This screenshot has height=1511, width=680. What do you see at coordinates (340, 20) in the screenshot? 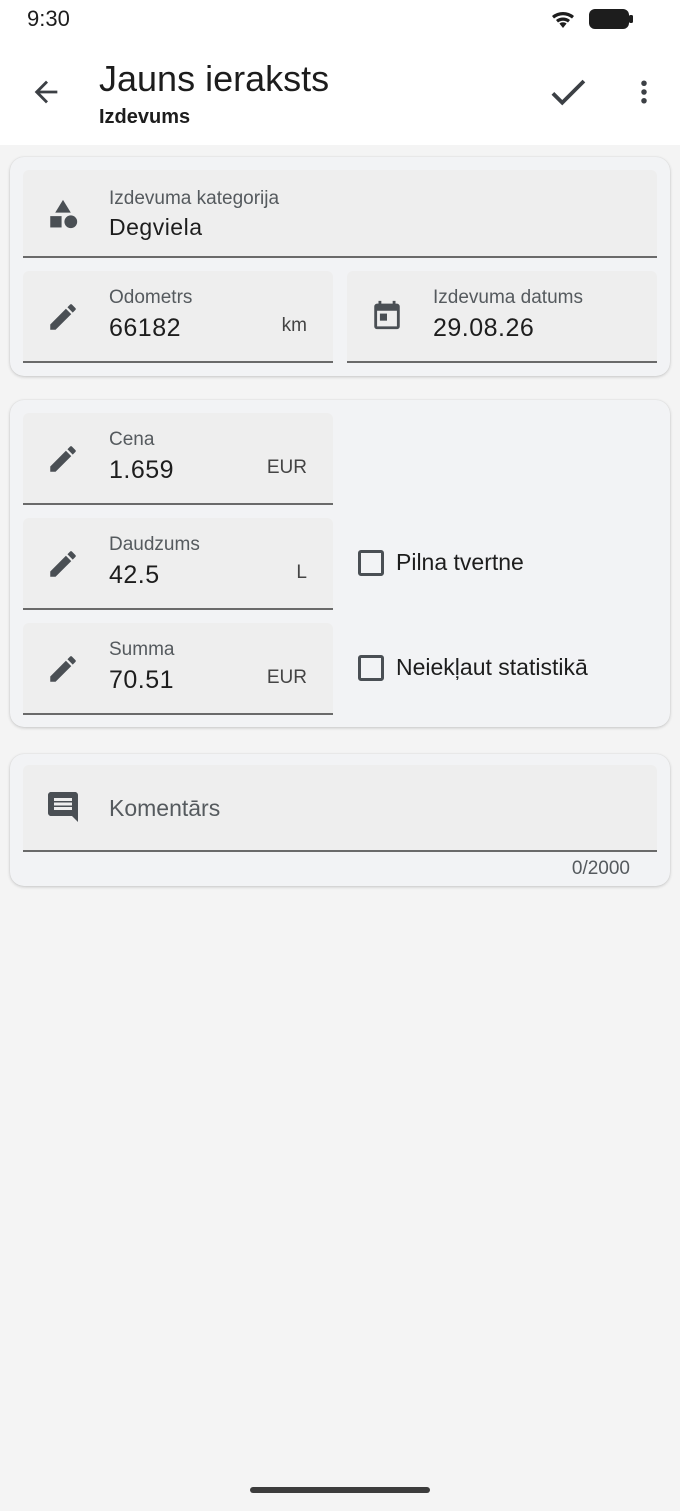
I see `status-bar: 9:30` at bounding box center [340, 20].